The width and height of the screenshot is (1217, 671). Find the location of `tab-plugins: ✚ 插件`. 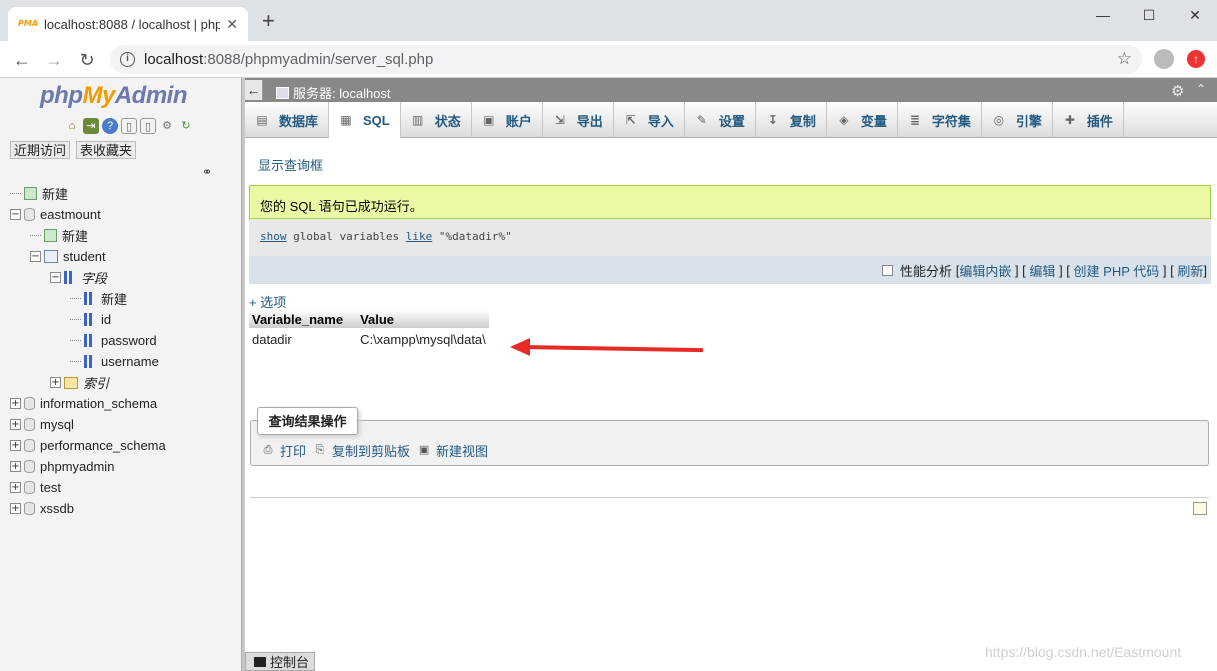

tab-plugins: ✚ 插件 is located at coordinates (1088, 120).